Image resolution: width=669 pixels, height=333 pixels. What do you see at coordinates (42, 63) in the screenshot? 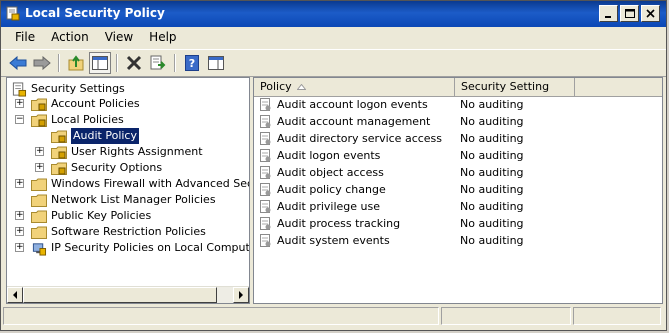
I see `forward-button` at bounding box center [42, 63].